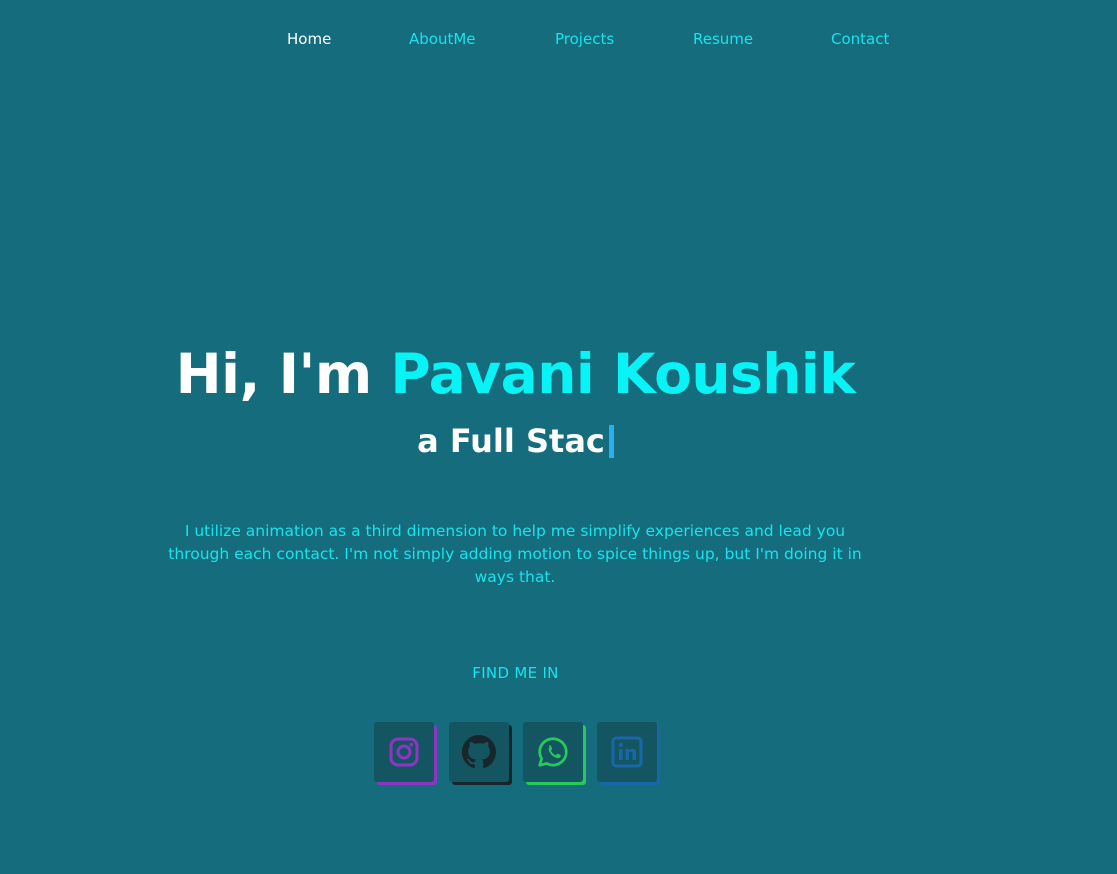 The height and width of the screenshot is (874, 1117). What do you see at coordinates (623, 374) in the screenshot?
I see `hero-name: Pavani Koushik` at bounding box center [623, 374].